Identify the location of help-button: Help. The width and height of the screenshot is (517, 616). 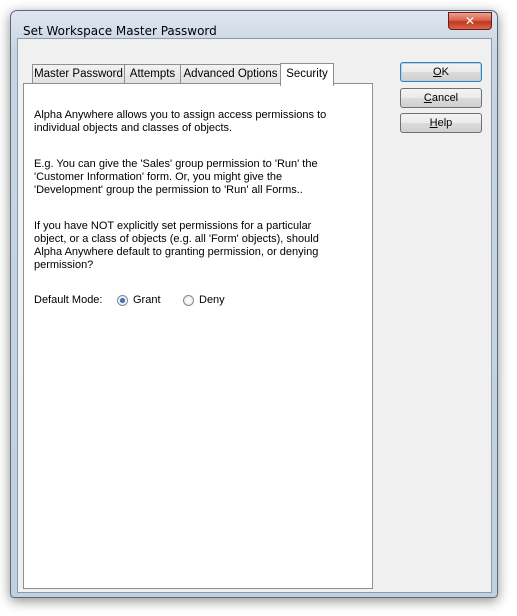
(441, 123).